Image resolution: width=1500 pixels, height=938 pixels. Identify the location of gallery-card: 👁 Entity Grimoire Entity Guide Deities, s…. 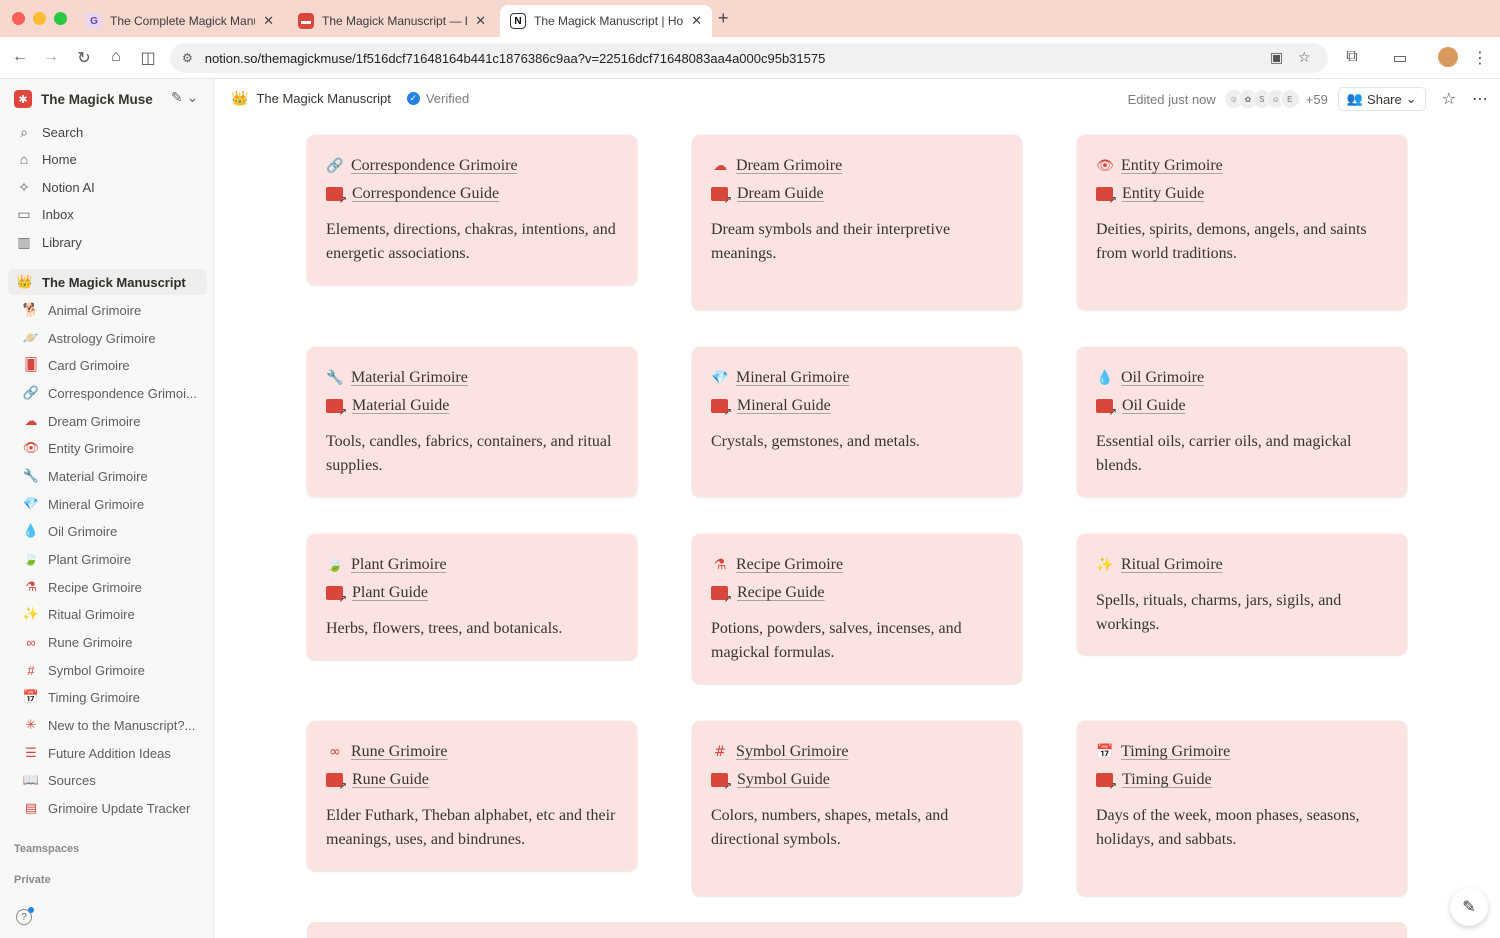
(1242, 222).